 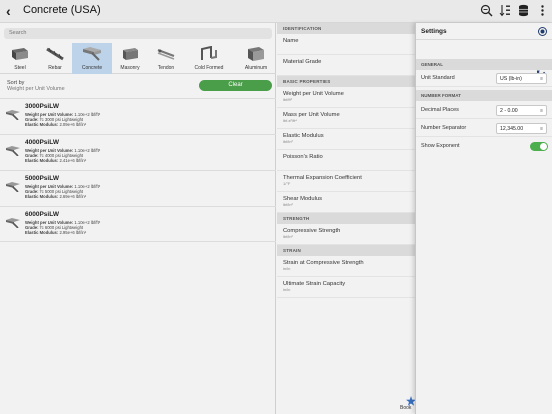 I want to click on category-rebar: Rebar, so click(x=55, y=58).